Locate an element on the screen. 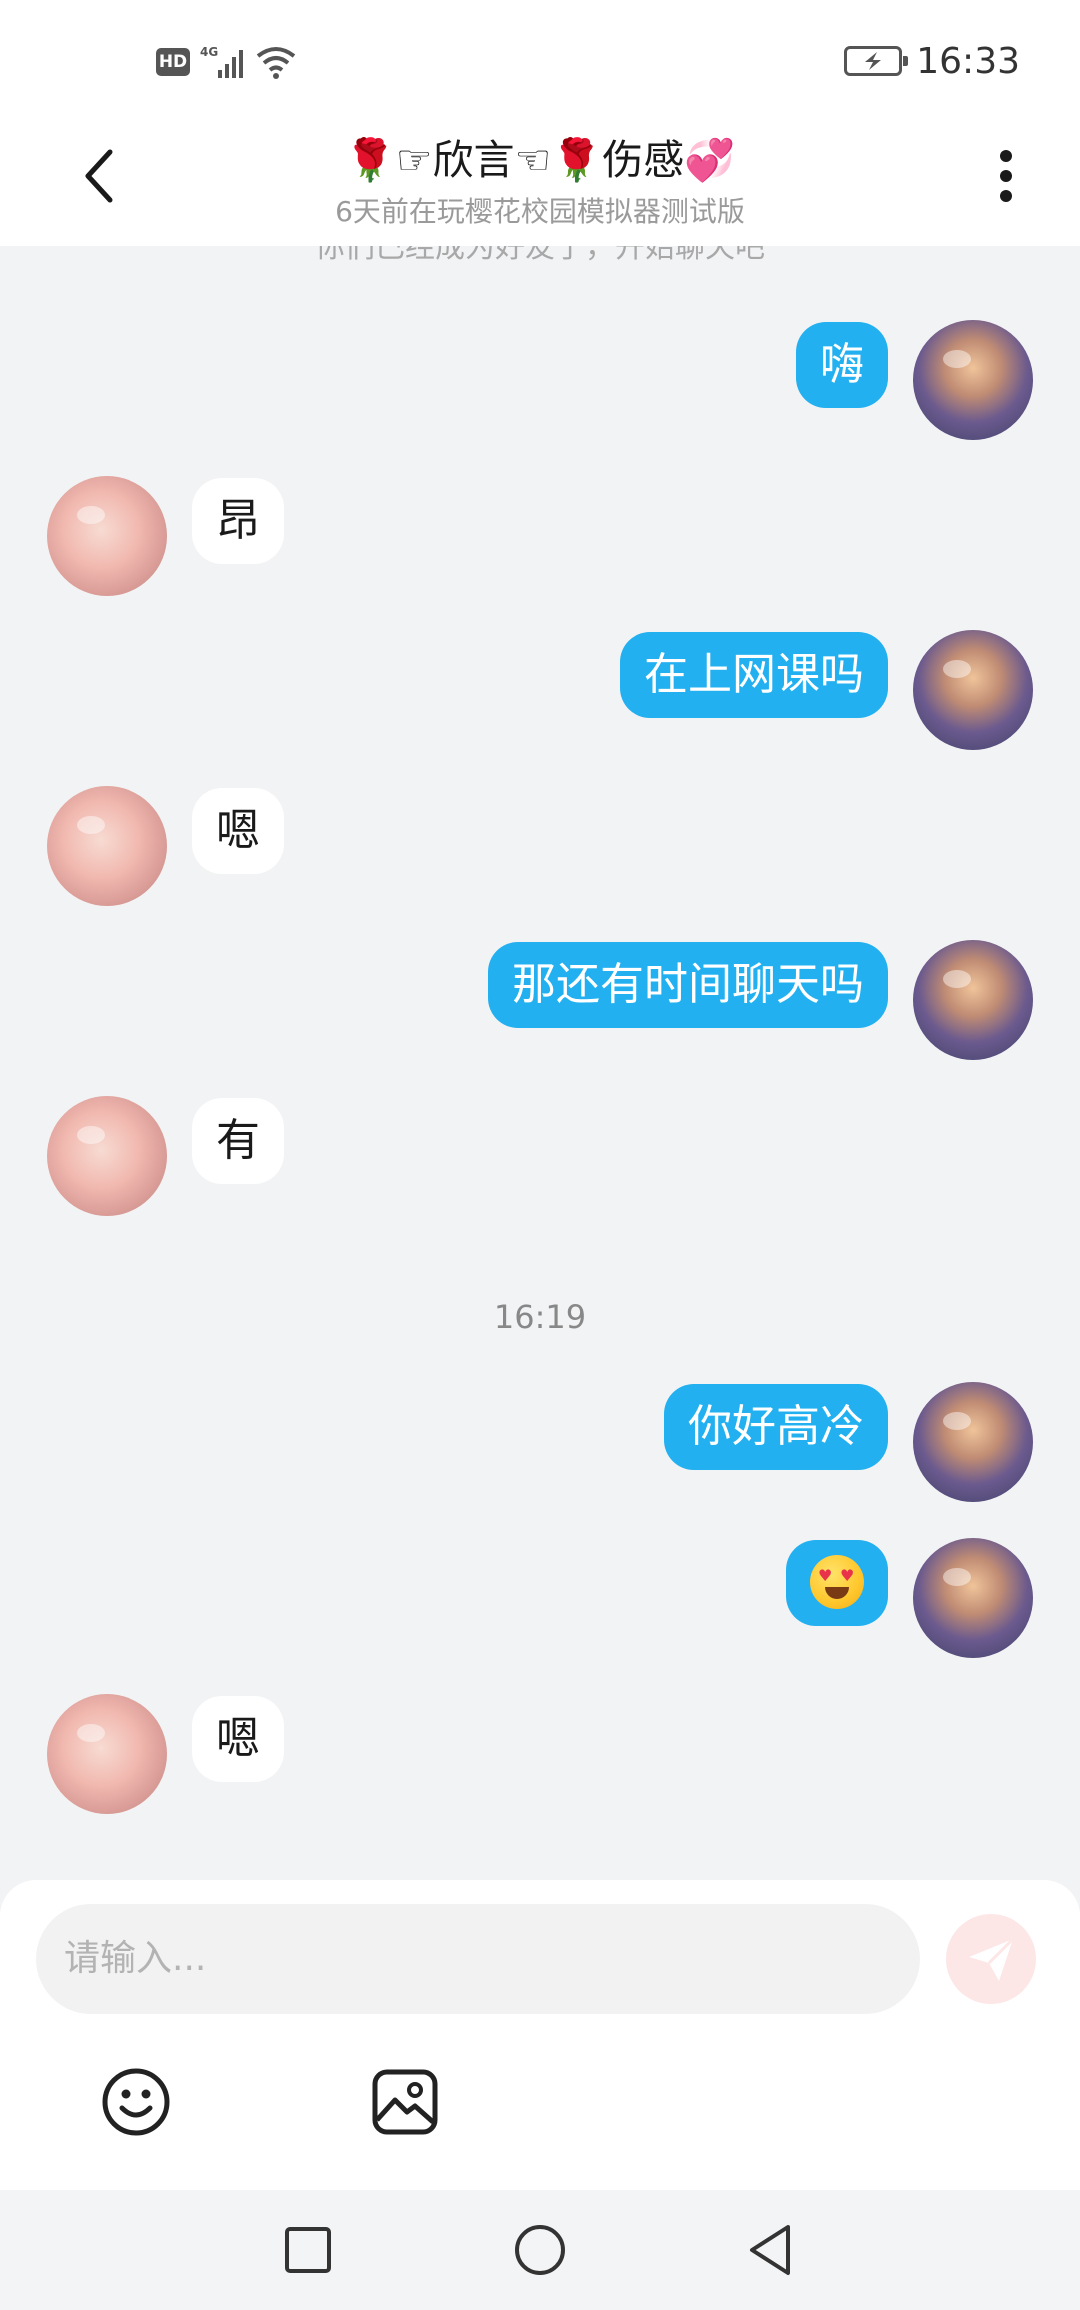  contact-activity: 6天前在玩樱花校园模拟器测试版 is located at coordinates (540, 211).